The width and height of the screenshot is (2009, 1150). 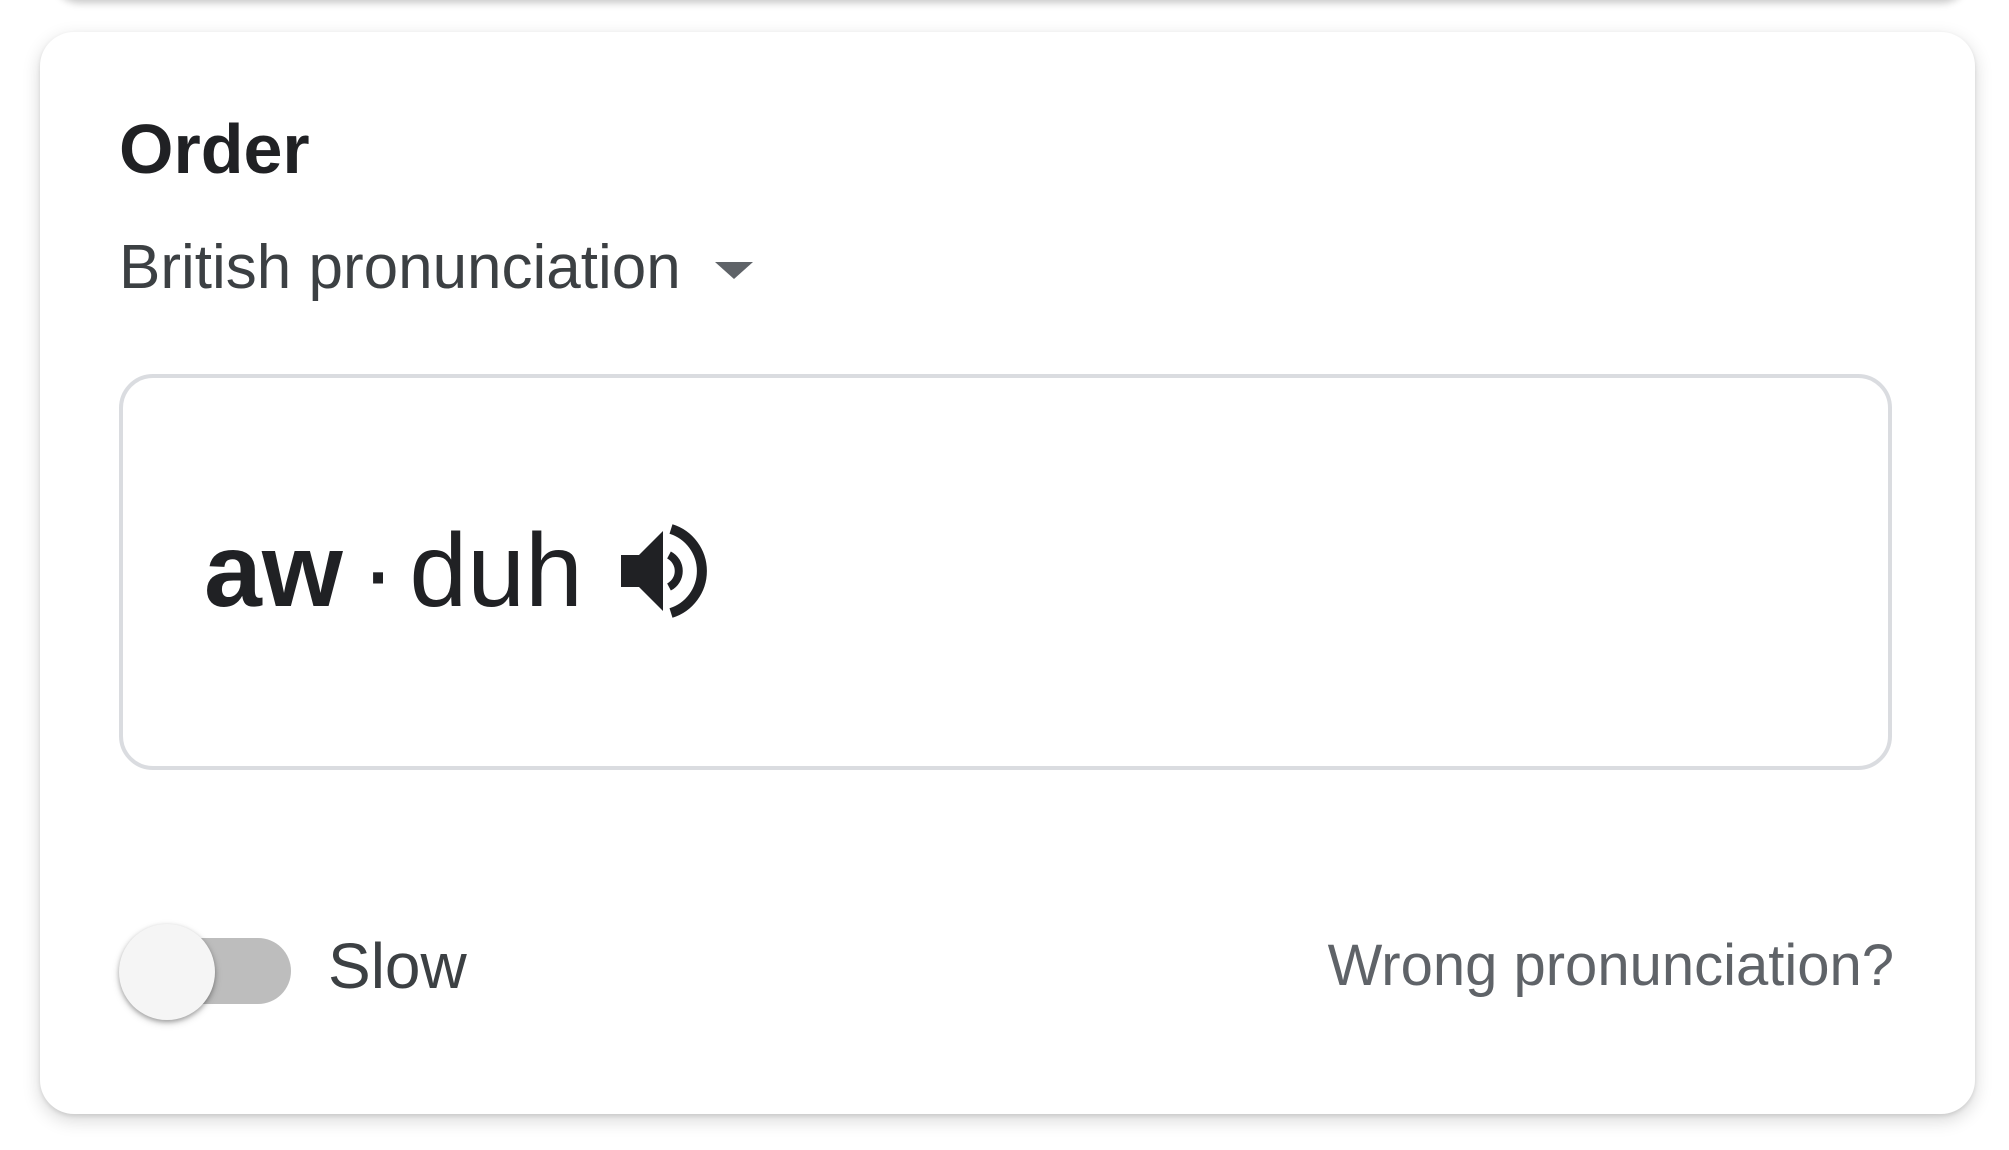 I want to click on slow-label: Slow, so click(x=397, y=966).